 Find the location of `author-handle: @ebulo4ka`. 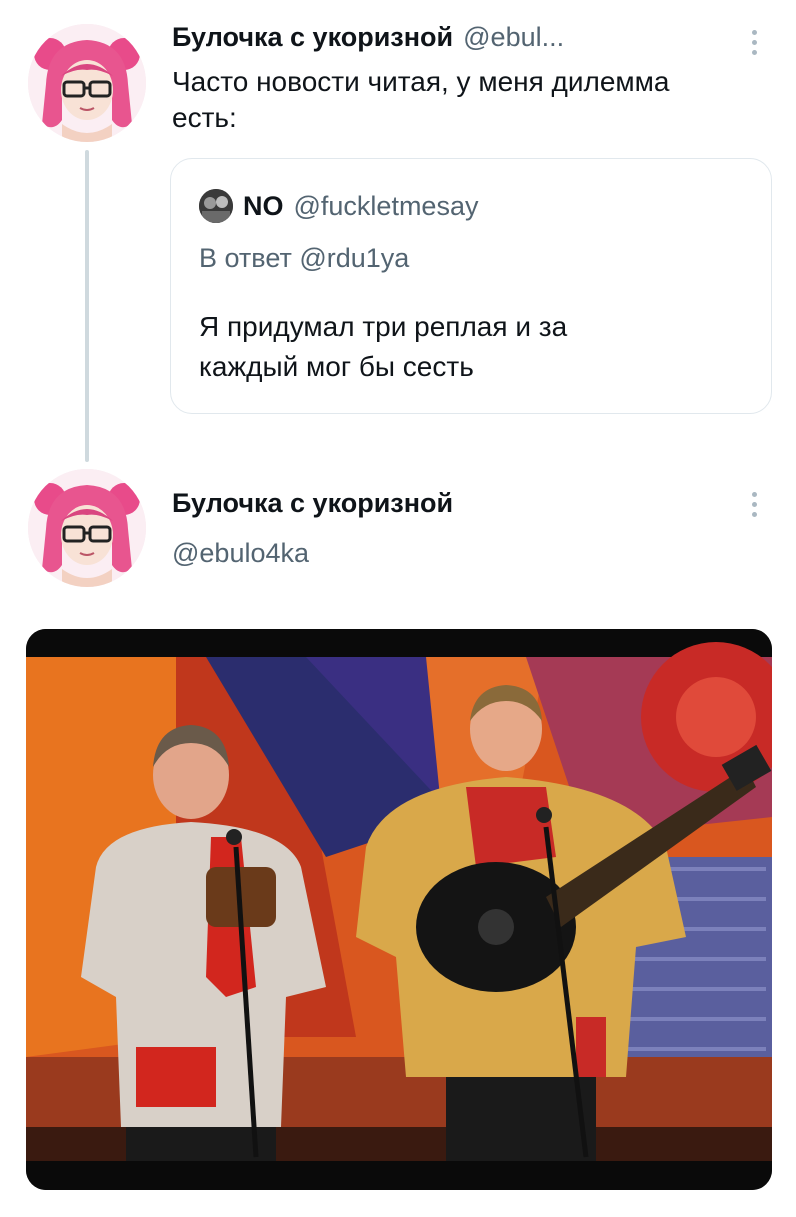

author-handle: @ebulo4ka is located at coordinates (240, 553).